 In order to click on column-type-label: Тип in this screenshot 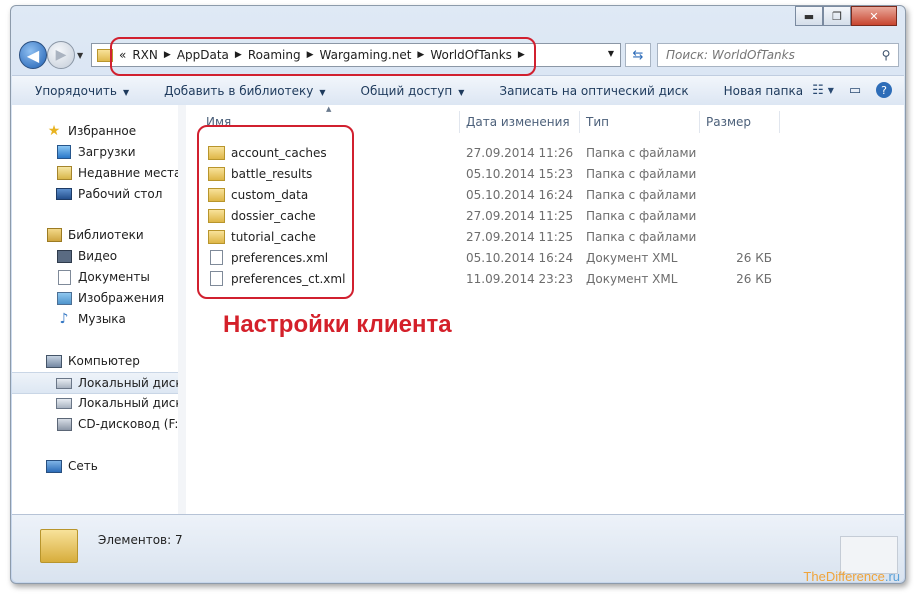, I will do `click(597, 122)`.